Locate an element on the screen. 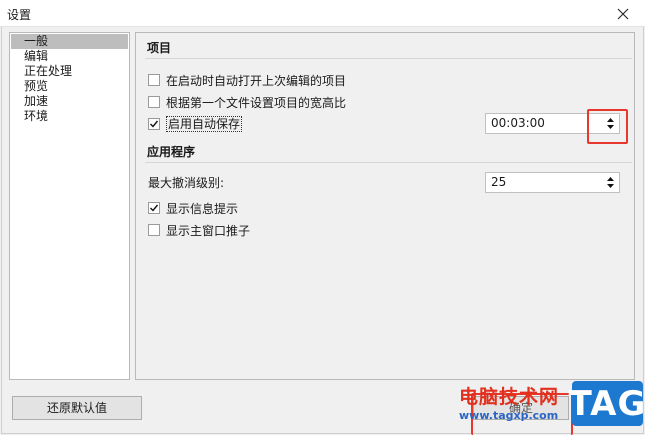  close-button is located at coordinates (623, 13).